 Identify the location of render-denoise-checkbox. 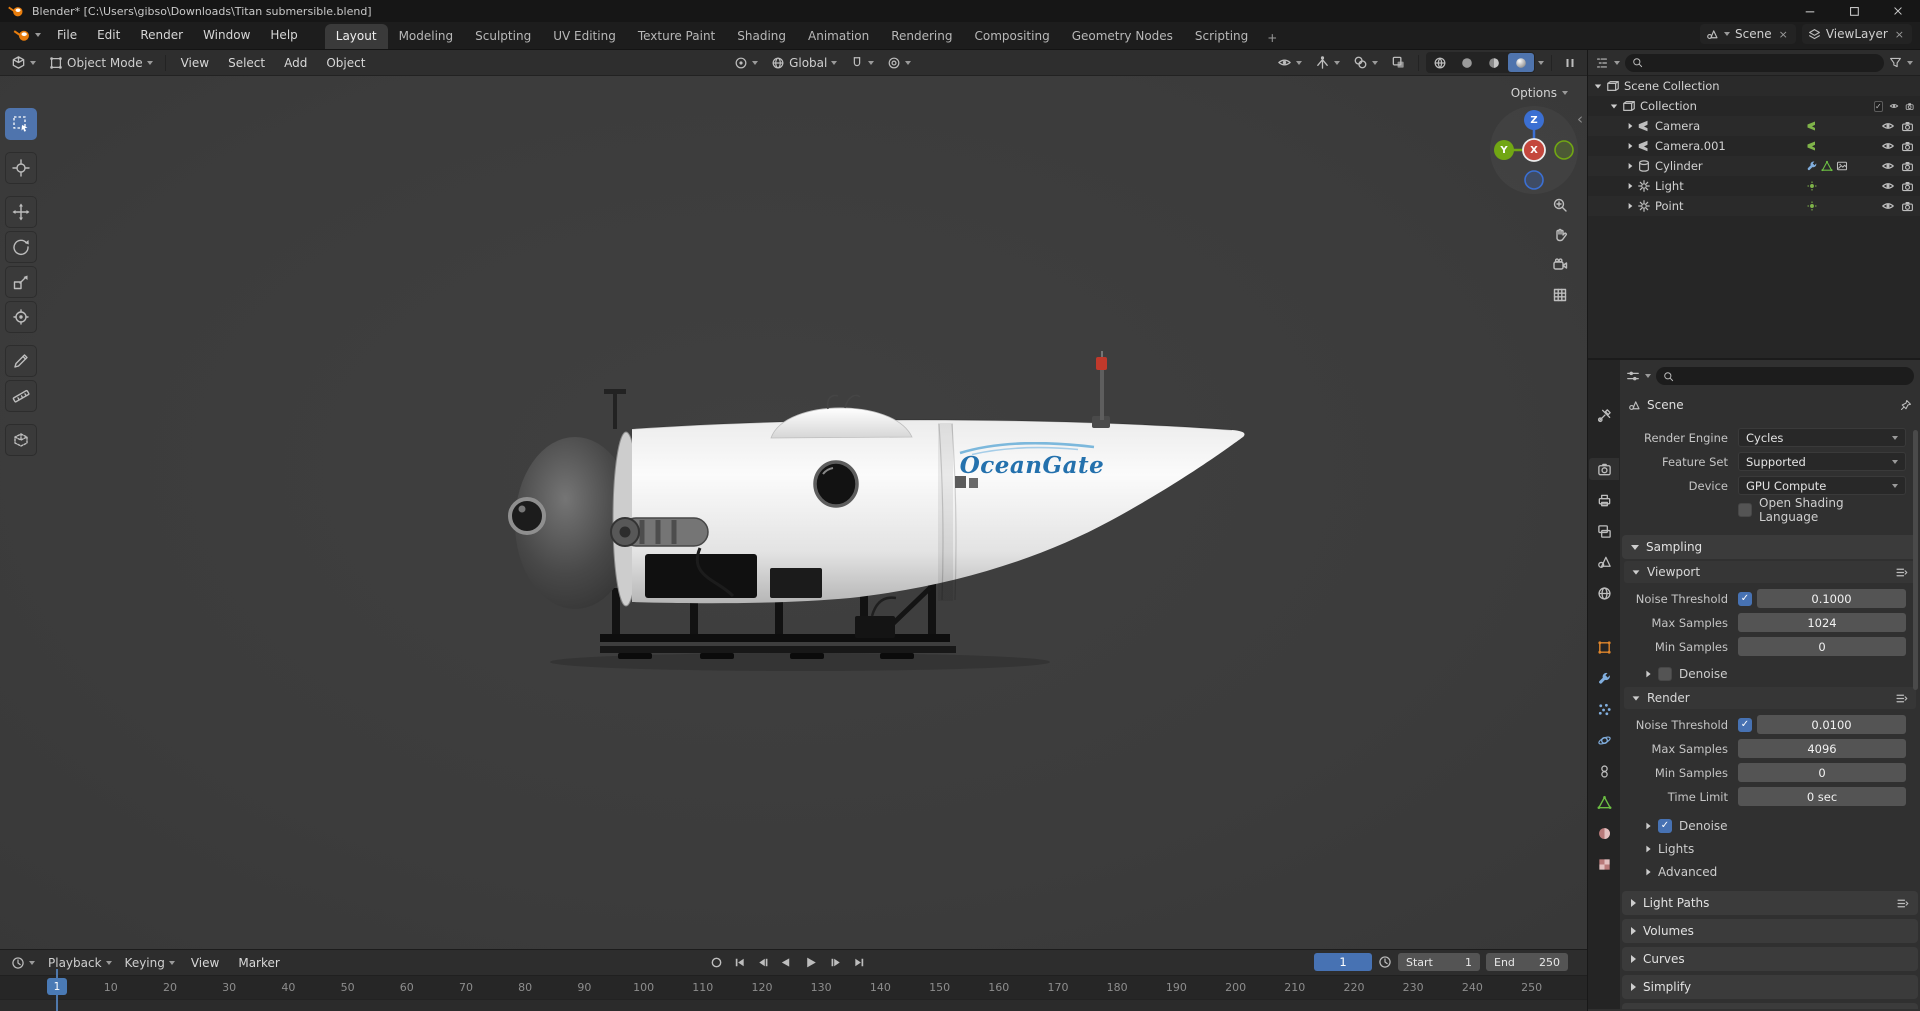
(1665, 825).